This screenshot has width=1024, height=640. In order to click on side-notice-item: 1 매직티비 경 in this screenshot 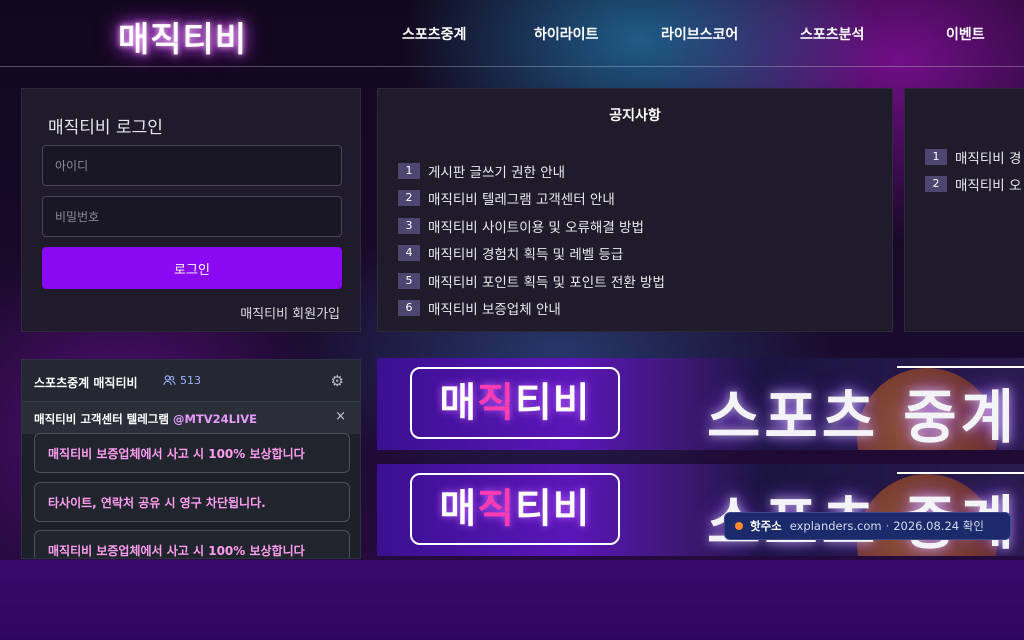, I will do `click(973, 157)`.